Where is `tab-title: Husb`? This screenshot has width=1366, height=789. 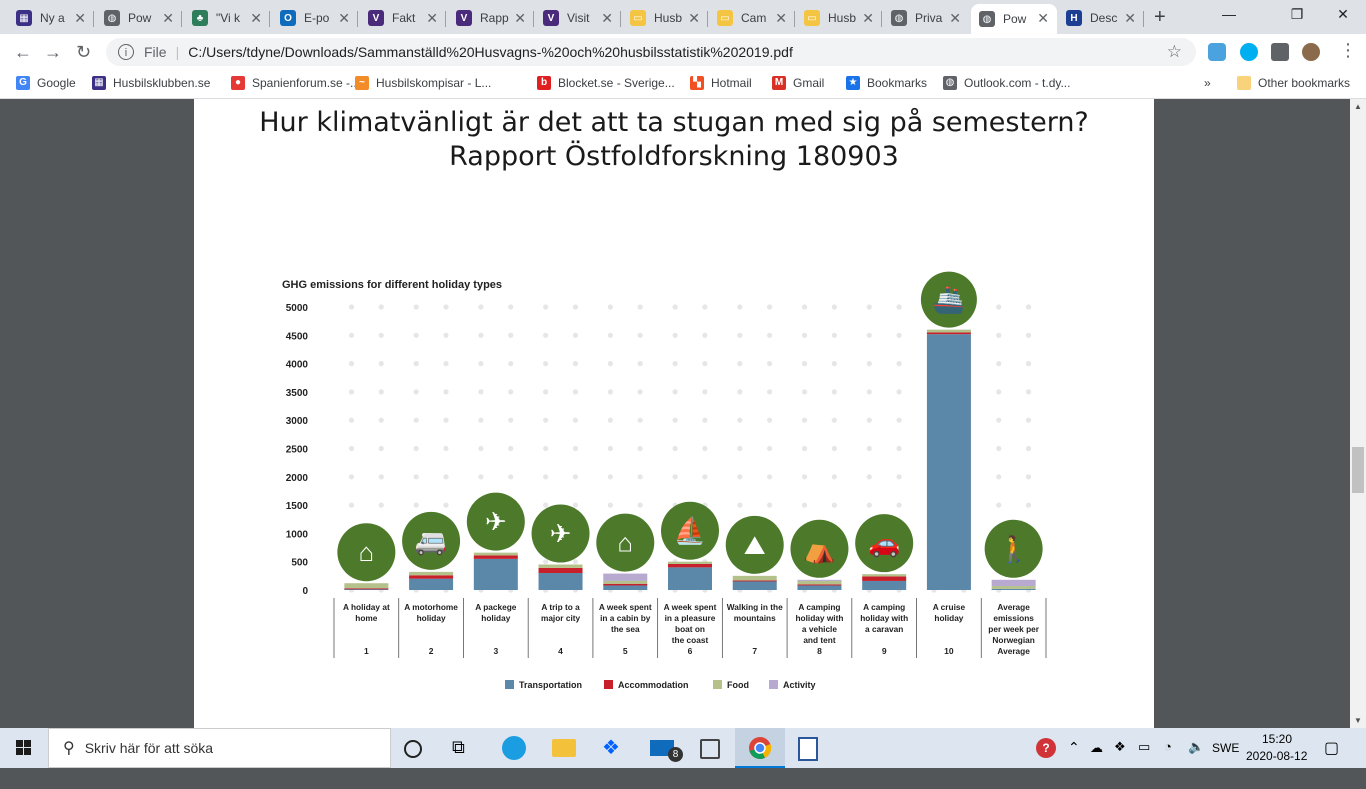 tab-title: Husb is located at coordinates (668, 18).